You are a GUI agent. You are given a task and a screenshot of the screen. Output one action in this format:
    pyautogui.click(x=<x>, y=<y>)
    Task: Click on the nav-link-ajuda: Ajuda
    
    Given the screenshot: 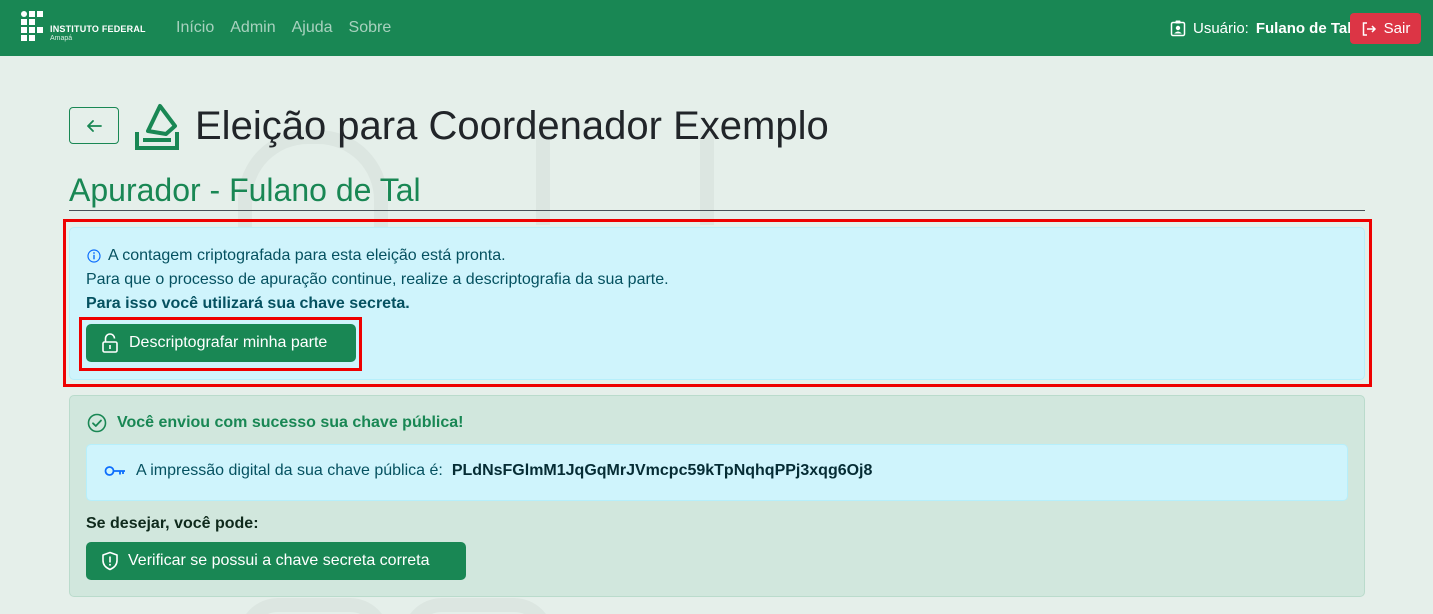 What is the action you would take?
    pyautogui.click(x=312, y=28)
    